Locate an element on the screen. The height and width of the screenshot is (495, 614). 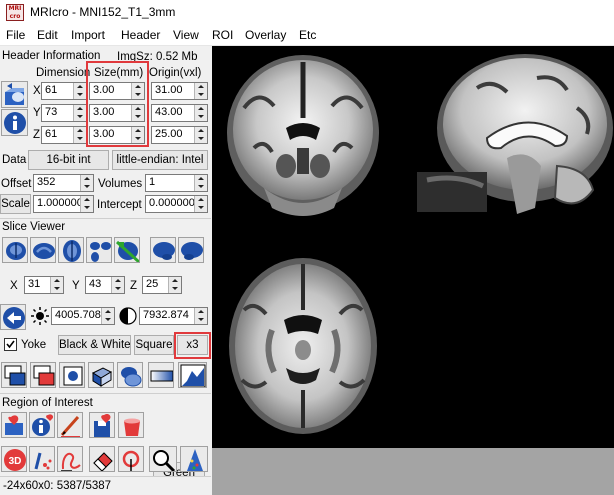
axis-label-z: Z is located at coordinates (37, 135).